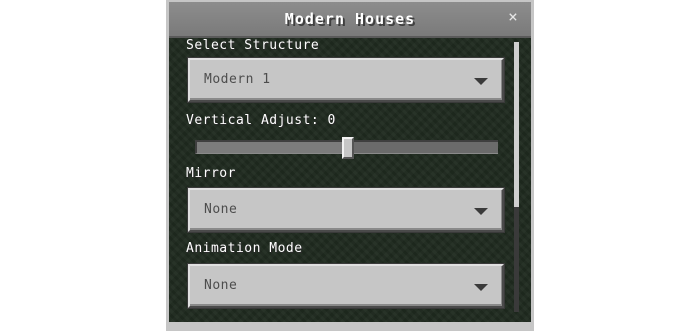 The height and width of the screenshot is (331, 700). I want to click on mirror-dropdown: None, so click(346, 210).